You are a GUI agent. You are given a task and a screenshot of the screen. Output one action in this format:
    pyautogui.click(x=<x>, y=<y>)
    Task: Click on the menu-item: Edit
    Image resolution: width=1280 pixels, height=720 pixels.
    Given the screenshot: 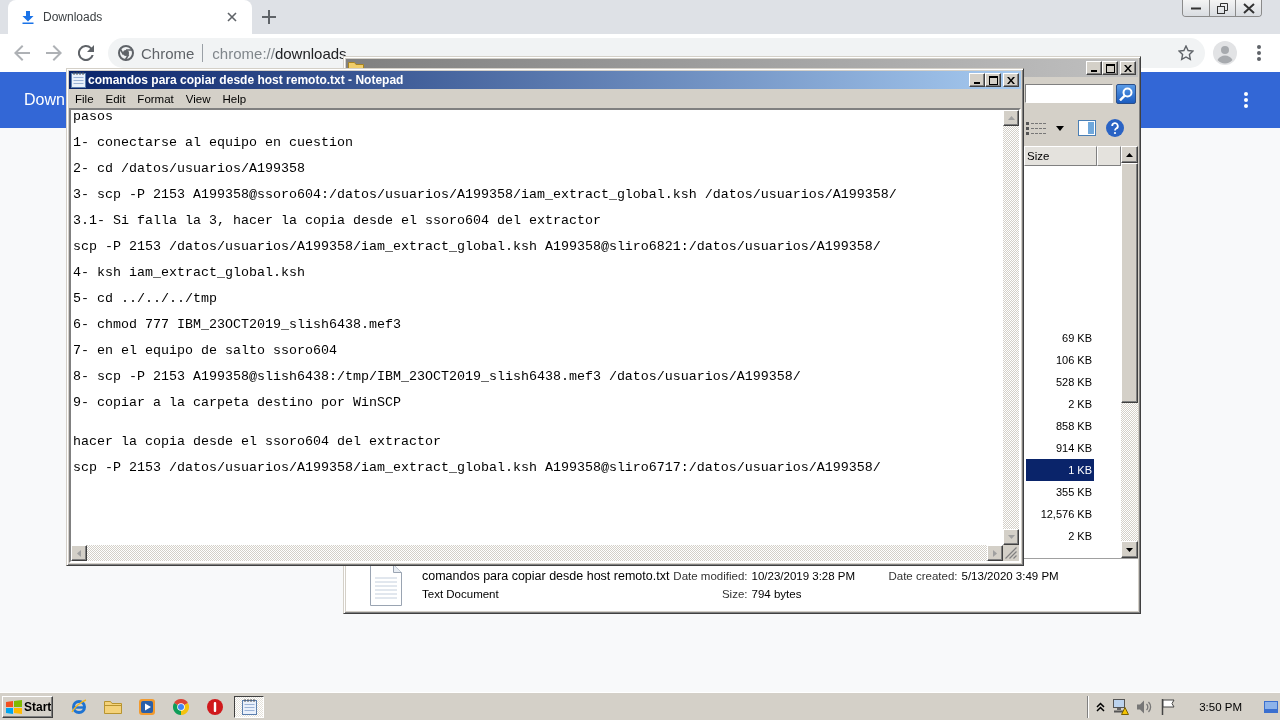 What is the action you would take?
    pyautogui.click(x=115, y=98)
    